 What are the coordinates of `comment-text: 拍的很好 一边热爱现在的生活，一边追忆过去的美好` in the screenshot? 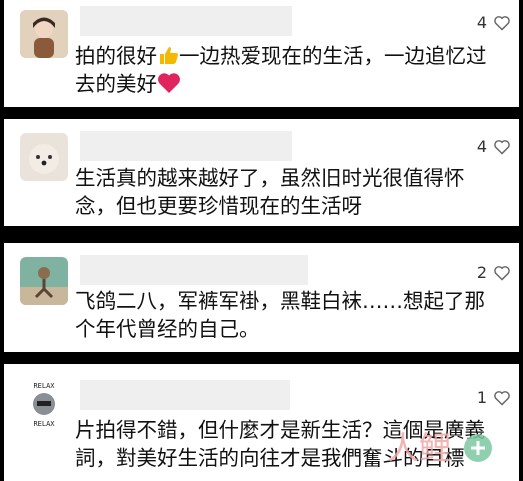 It's located at (281, 70).